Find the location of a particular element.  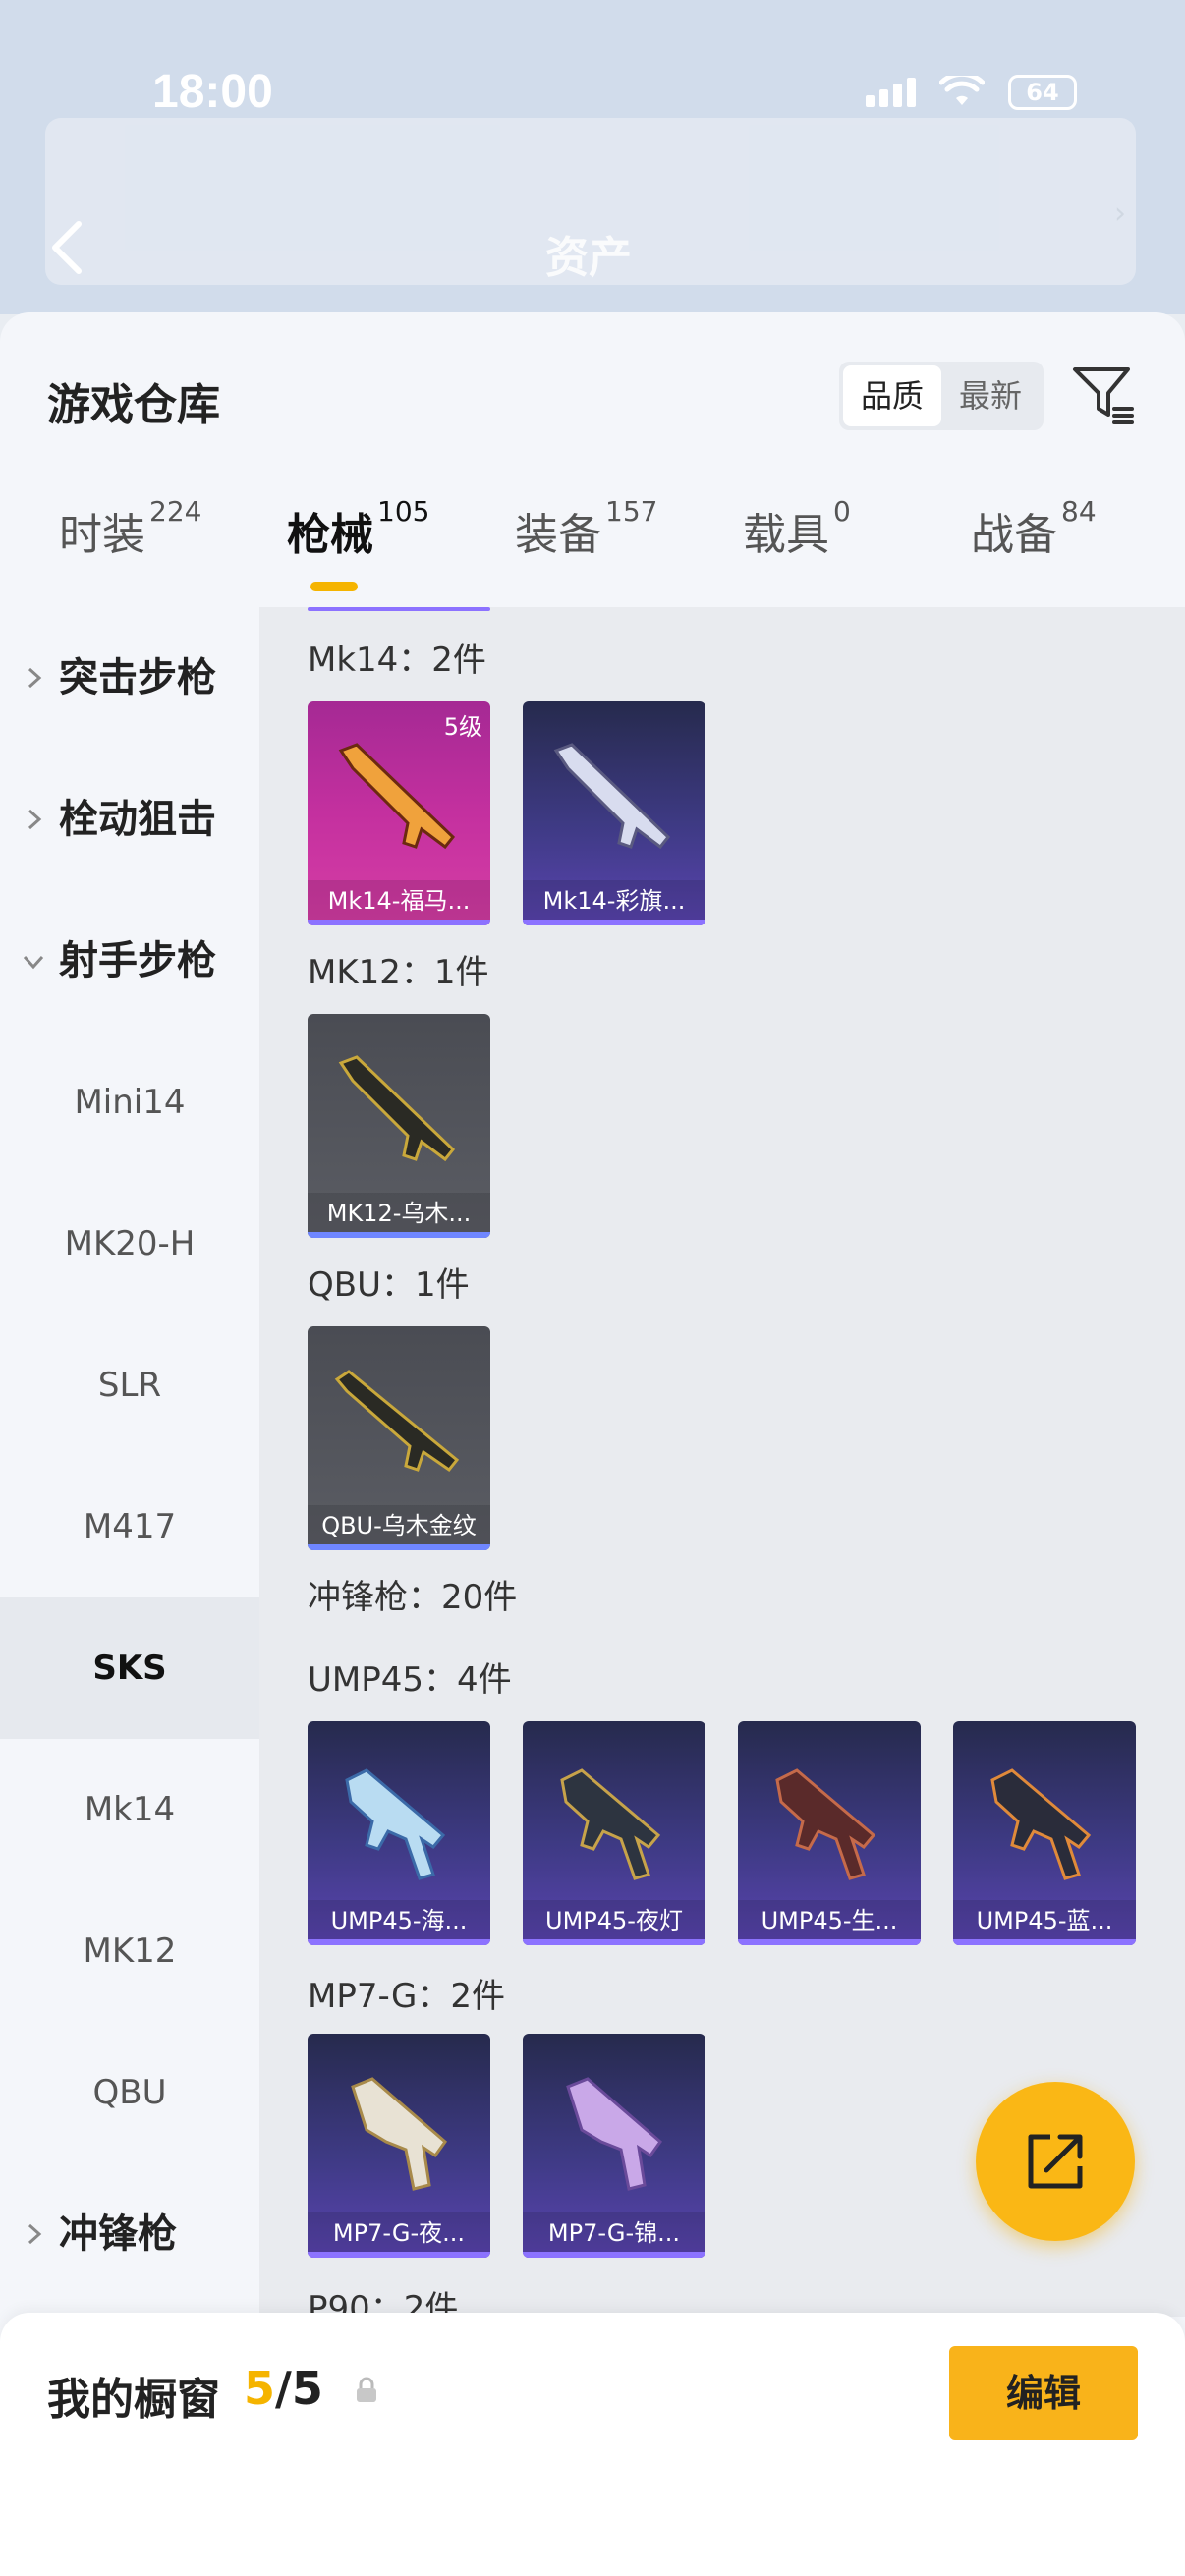

weapon-card: UMP45-夜灯 is located at coordinates (614, 1833).